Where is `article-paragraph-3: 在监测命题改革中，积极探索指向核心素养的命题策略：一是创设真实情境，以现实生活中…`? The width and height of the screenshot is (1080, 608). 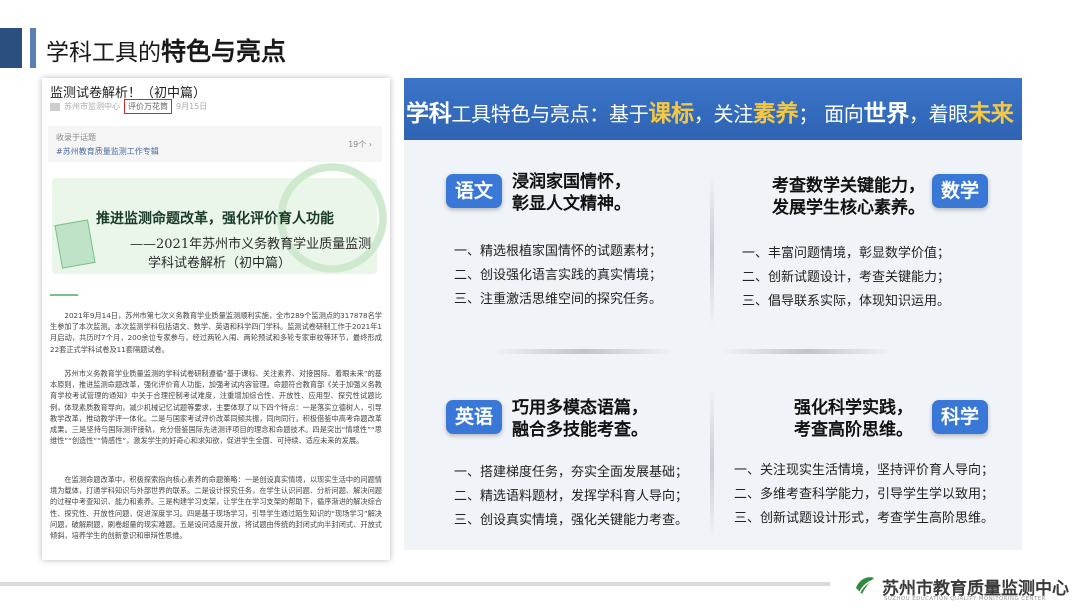 article-paragraph-3: 在监测命题改革中，积极探索指向核心素养的命题策略：一是创设真实情境，以现实生活中… is located at coordinates (216, 508).